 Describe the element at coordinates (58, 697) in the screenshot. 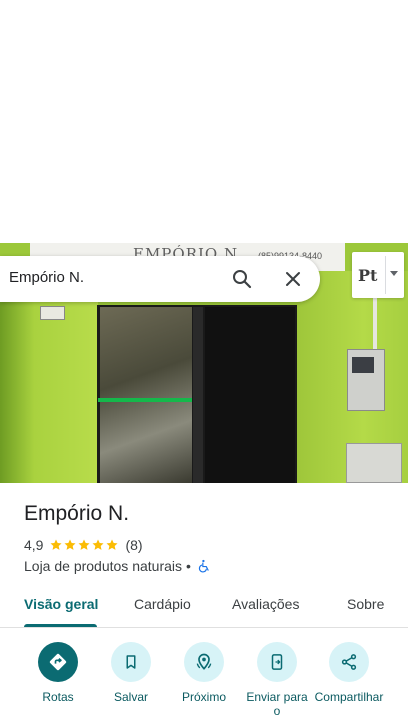

I see `directions-label: Rotas` at that location.